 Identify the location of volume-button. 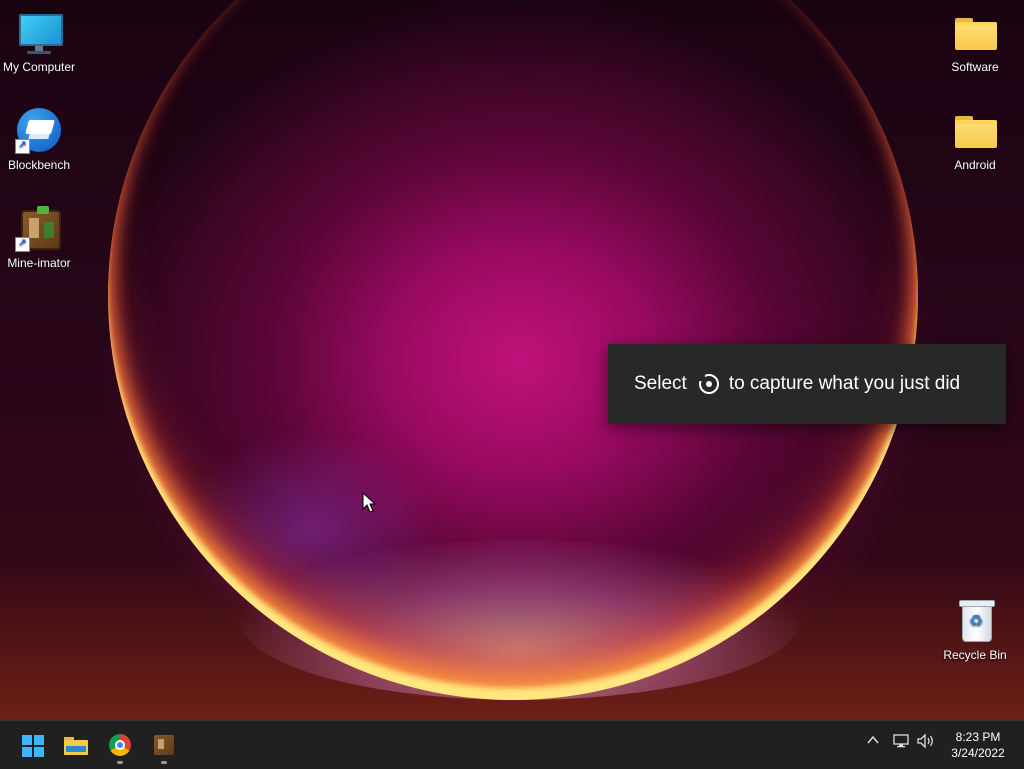
(926, 742).